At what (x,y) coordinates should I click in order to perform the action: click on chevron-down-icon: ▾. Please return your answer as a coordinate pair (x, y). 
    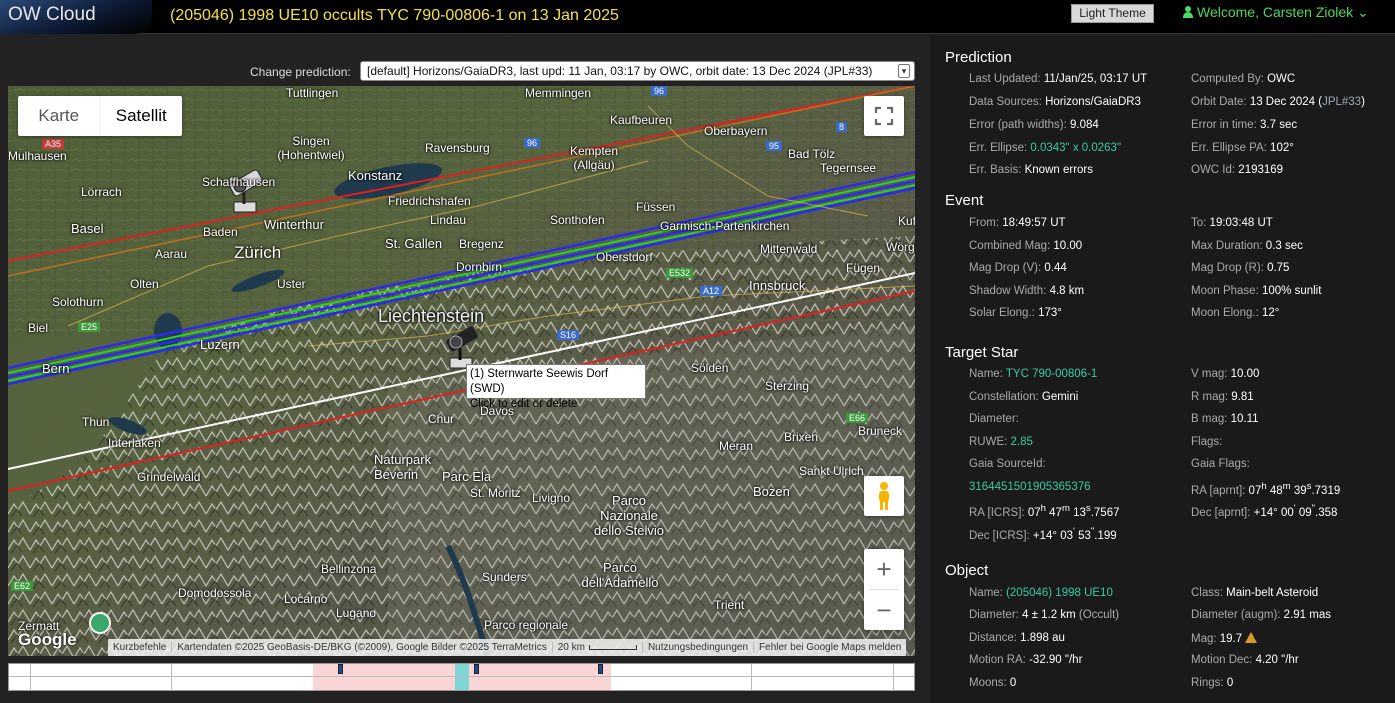
    Looking at the image, I should click on (904, 71).